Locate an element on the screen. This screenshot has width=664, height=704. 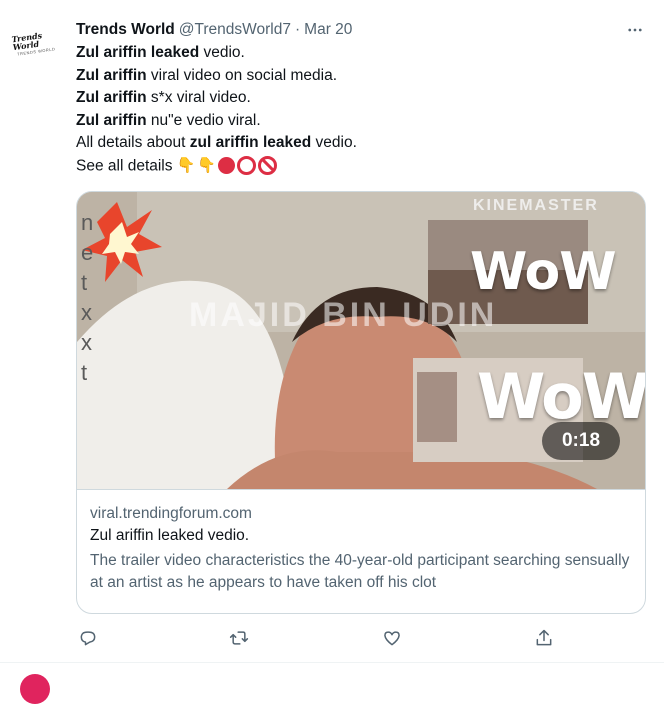
tweet-header: Trends World @TrendsWorld7 · Mar 20 is located at coordinates (214, 30).